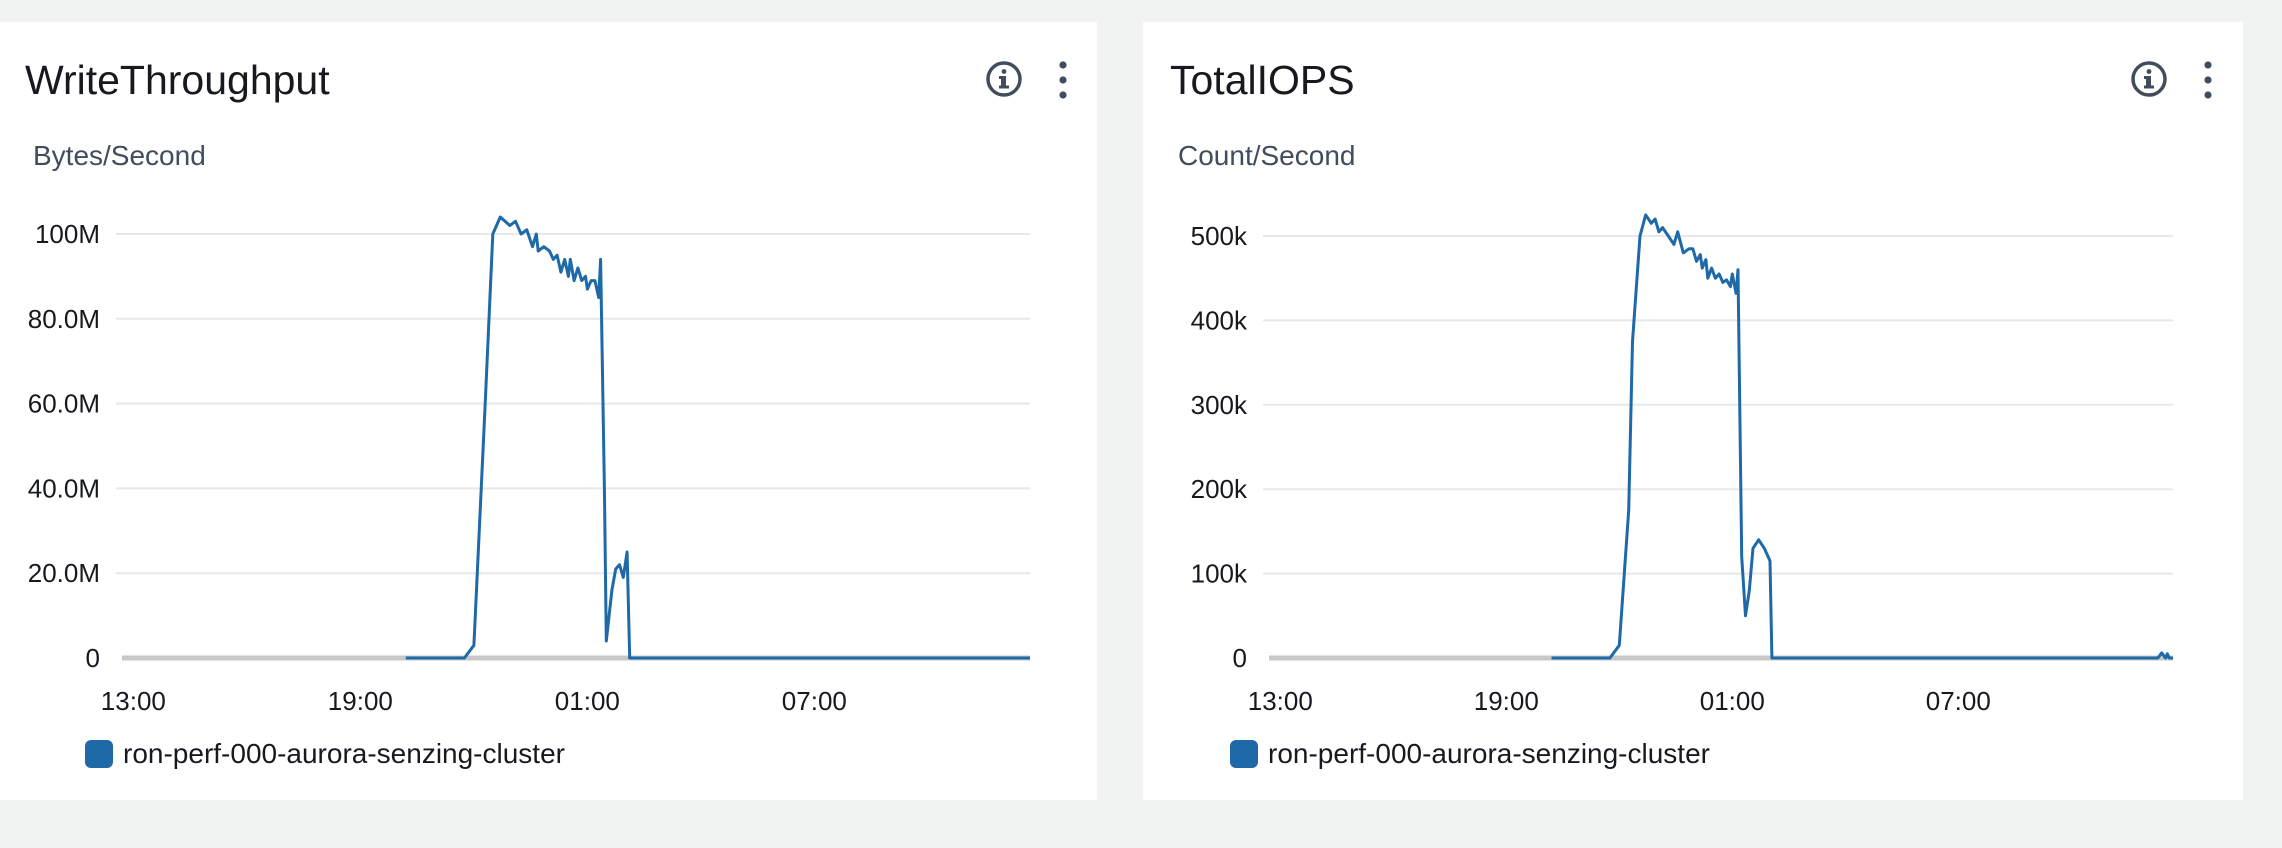 The width and height of the screenshot is (2282, 848). What do you see at coordinates (64, 573) in the screenshot?
I see `y-tick-label: 20.0M` at bounding box center [64, 573].